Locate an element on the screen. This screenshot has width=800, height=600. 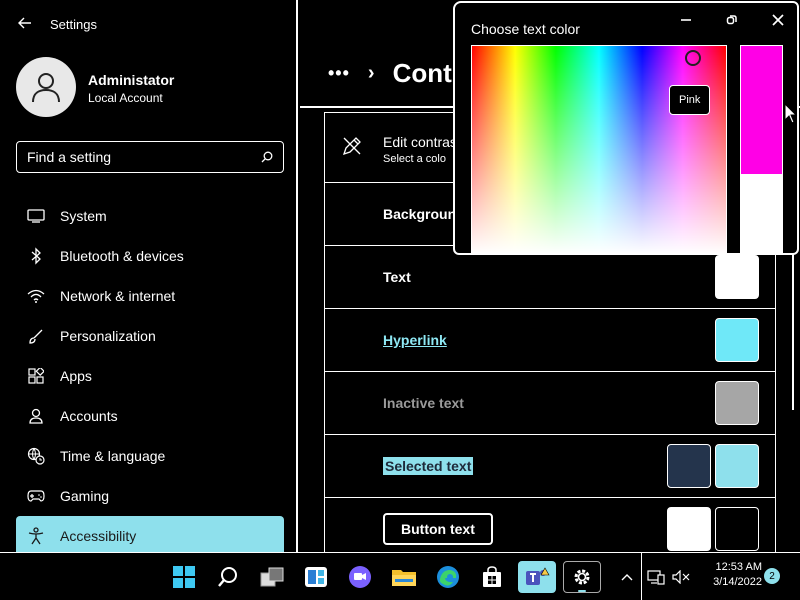
sidebar-item-label: Bluetooth & devices is located at coordinates (122, 256).